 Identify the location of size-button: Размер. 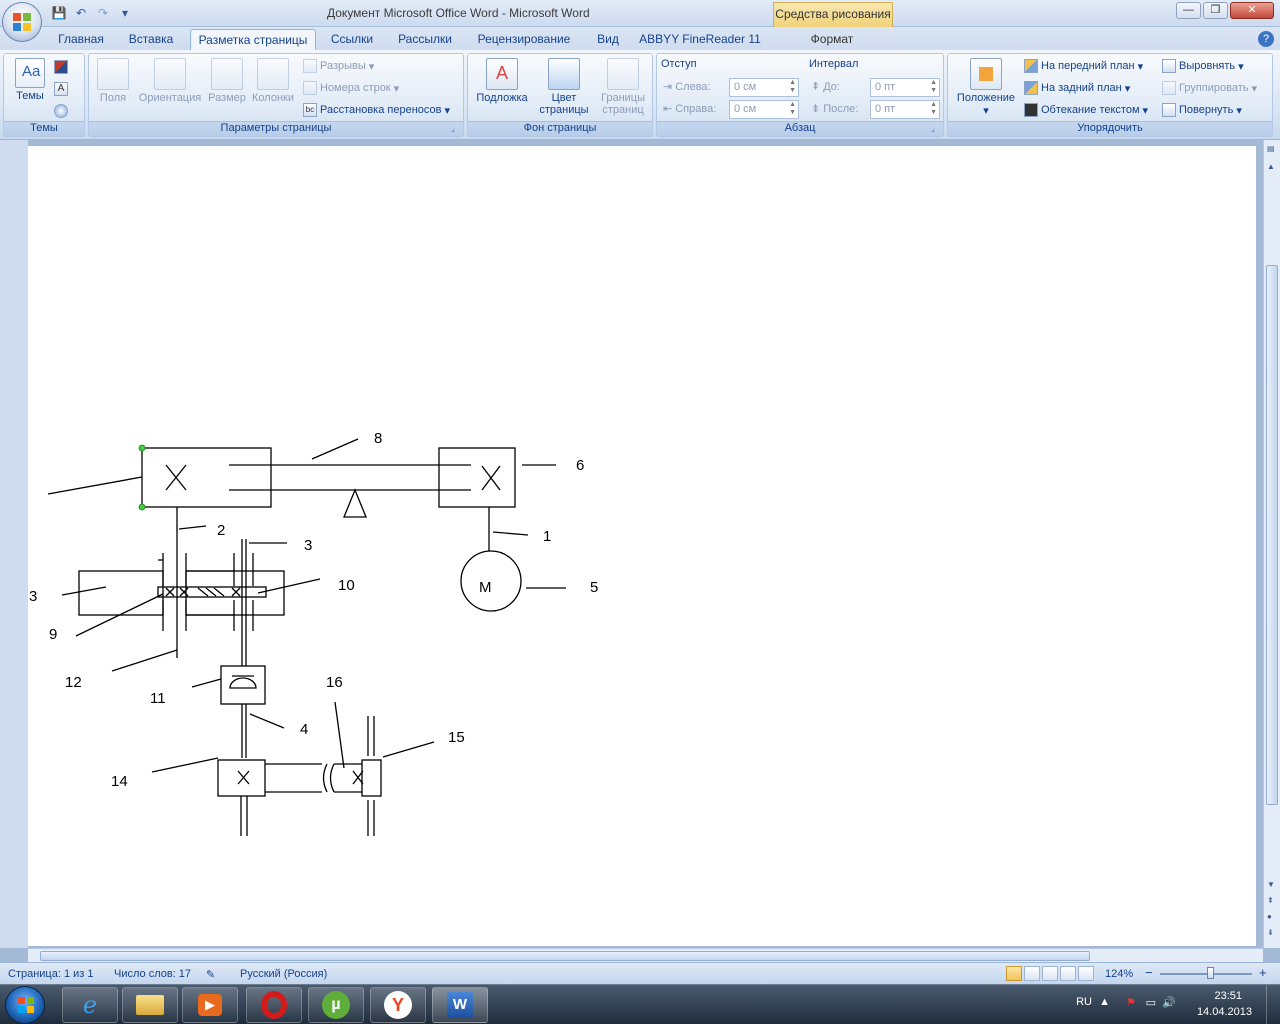
(227, 81).